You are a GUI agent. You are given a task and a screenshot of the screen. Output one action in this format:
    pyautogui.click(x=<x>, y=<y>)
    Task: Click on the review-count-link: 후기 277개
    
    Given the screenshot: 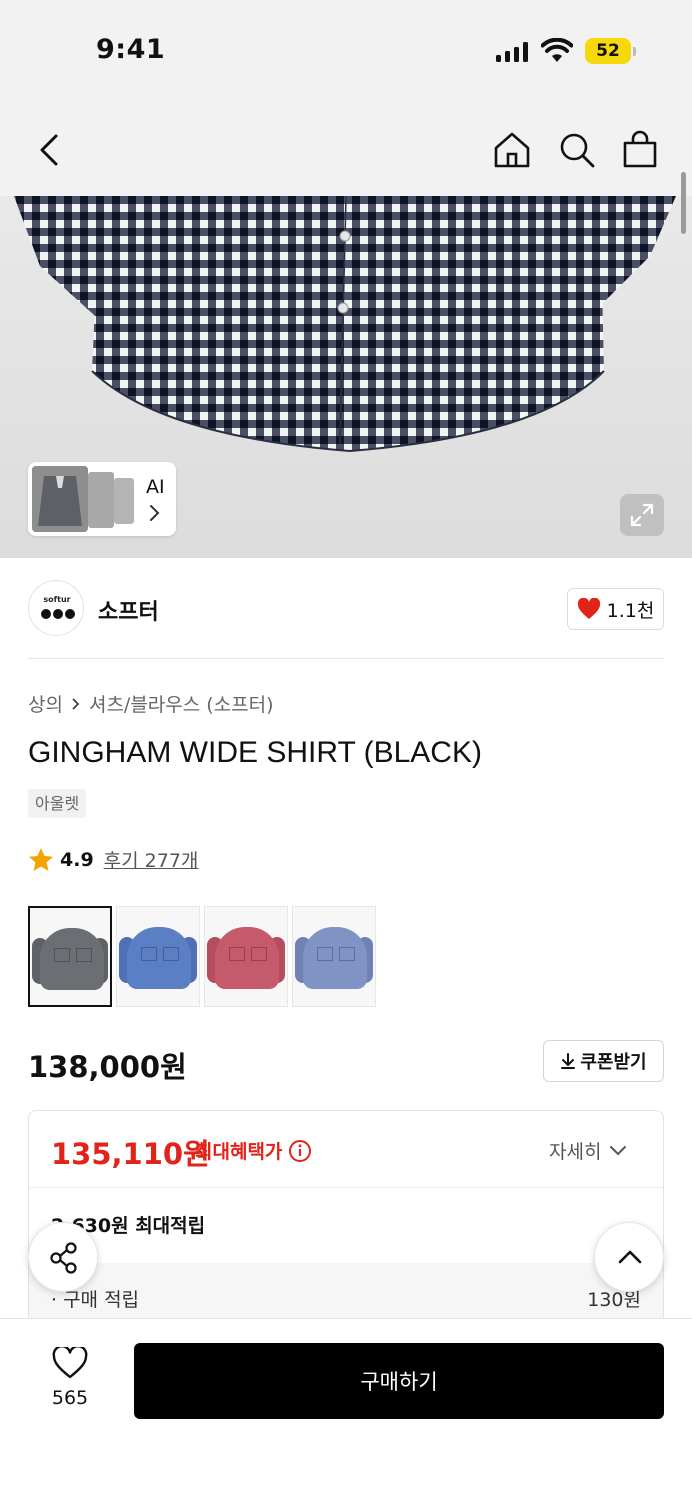 What is the action you would take?
    pyautogui.click(x=151, y=859)
    